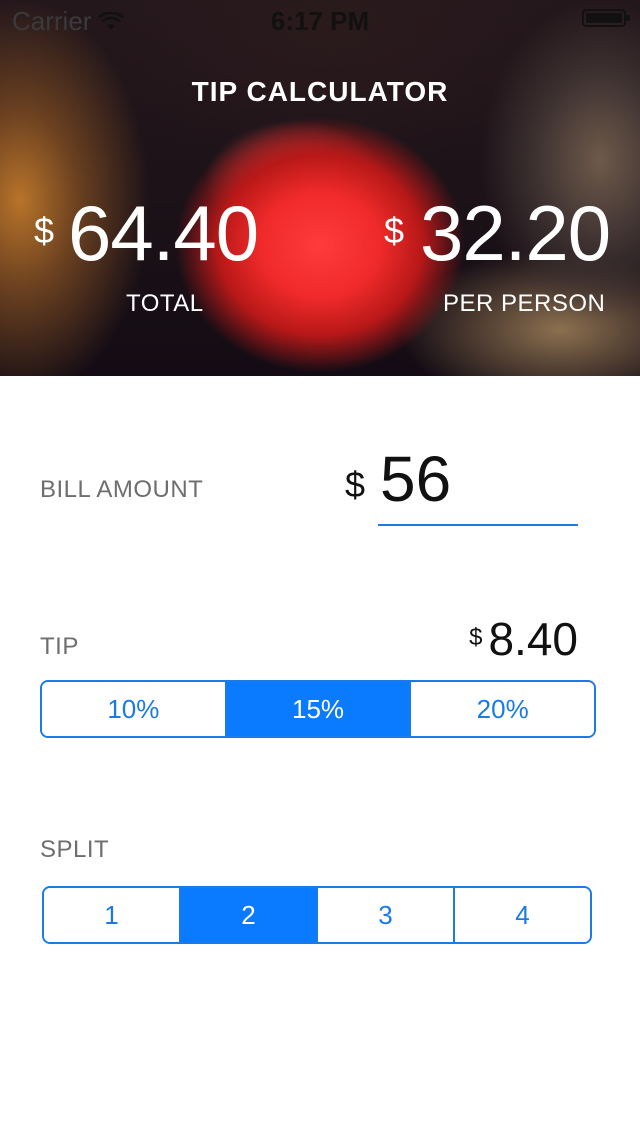  Describe the element at coordinates (75, 849) in the screenshot. I see `split-label: SPLIT` at that location.